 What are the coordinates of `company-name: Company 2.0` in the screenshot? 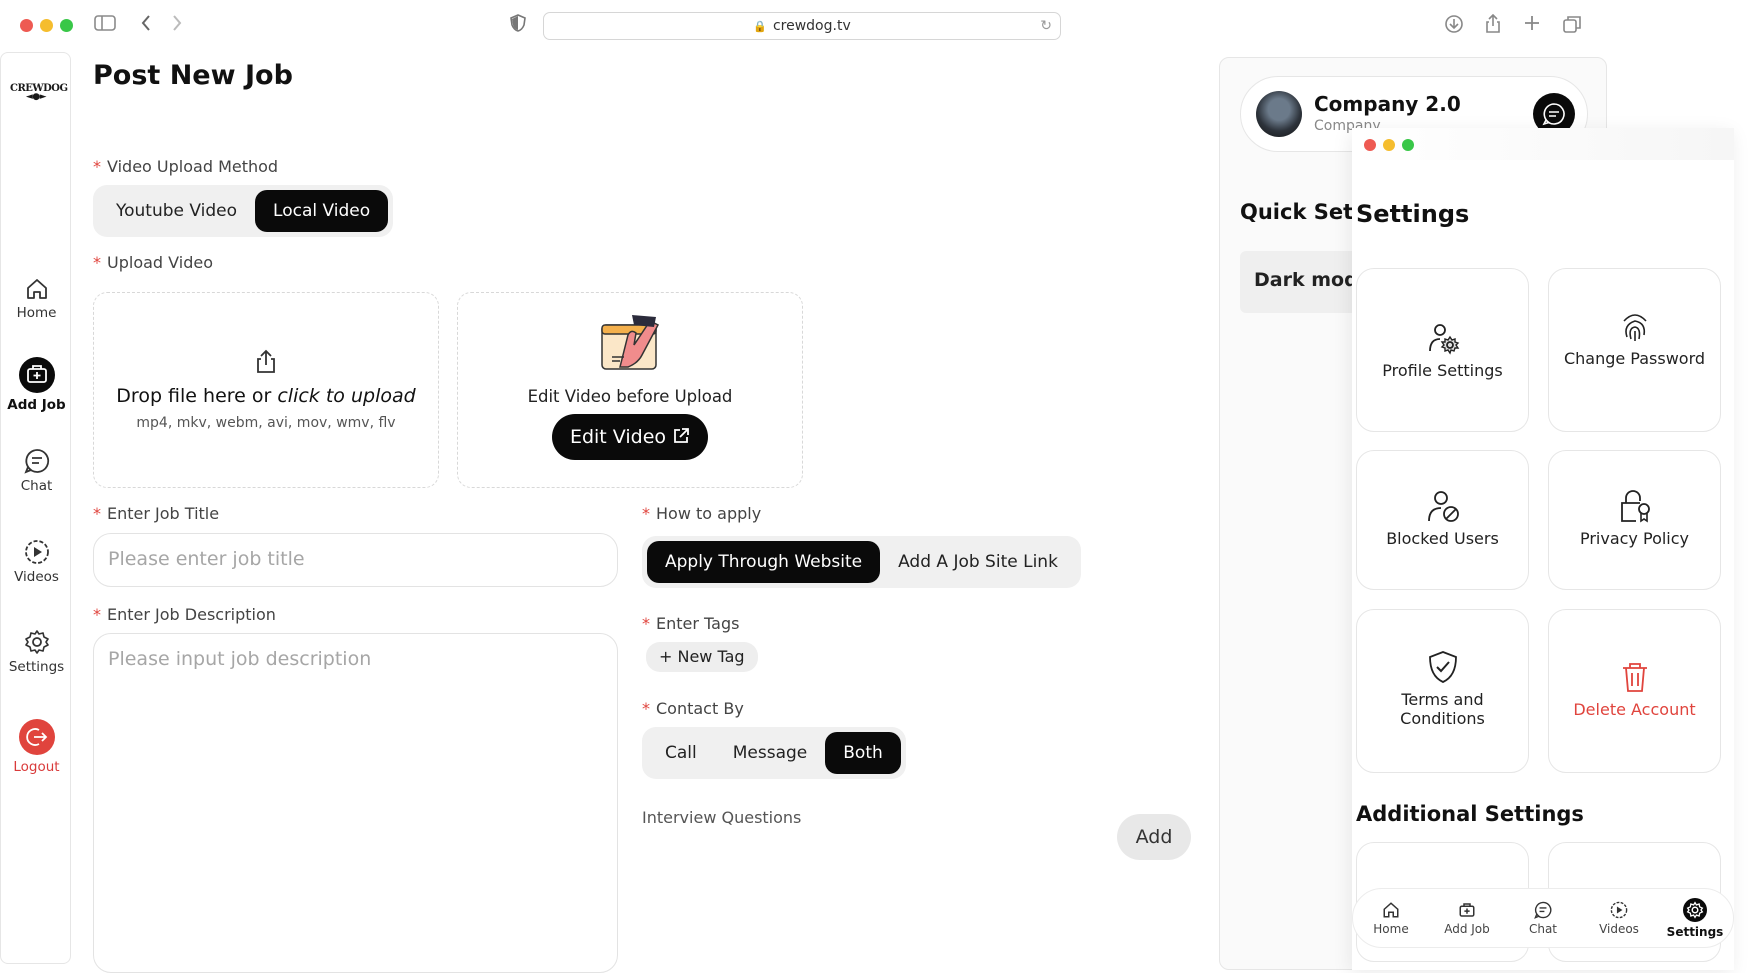 It's located at (1387, 104).